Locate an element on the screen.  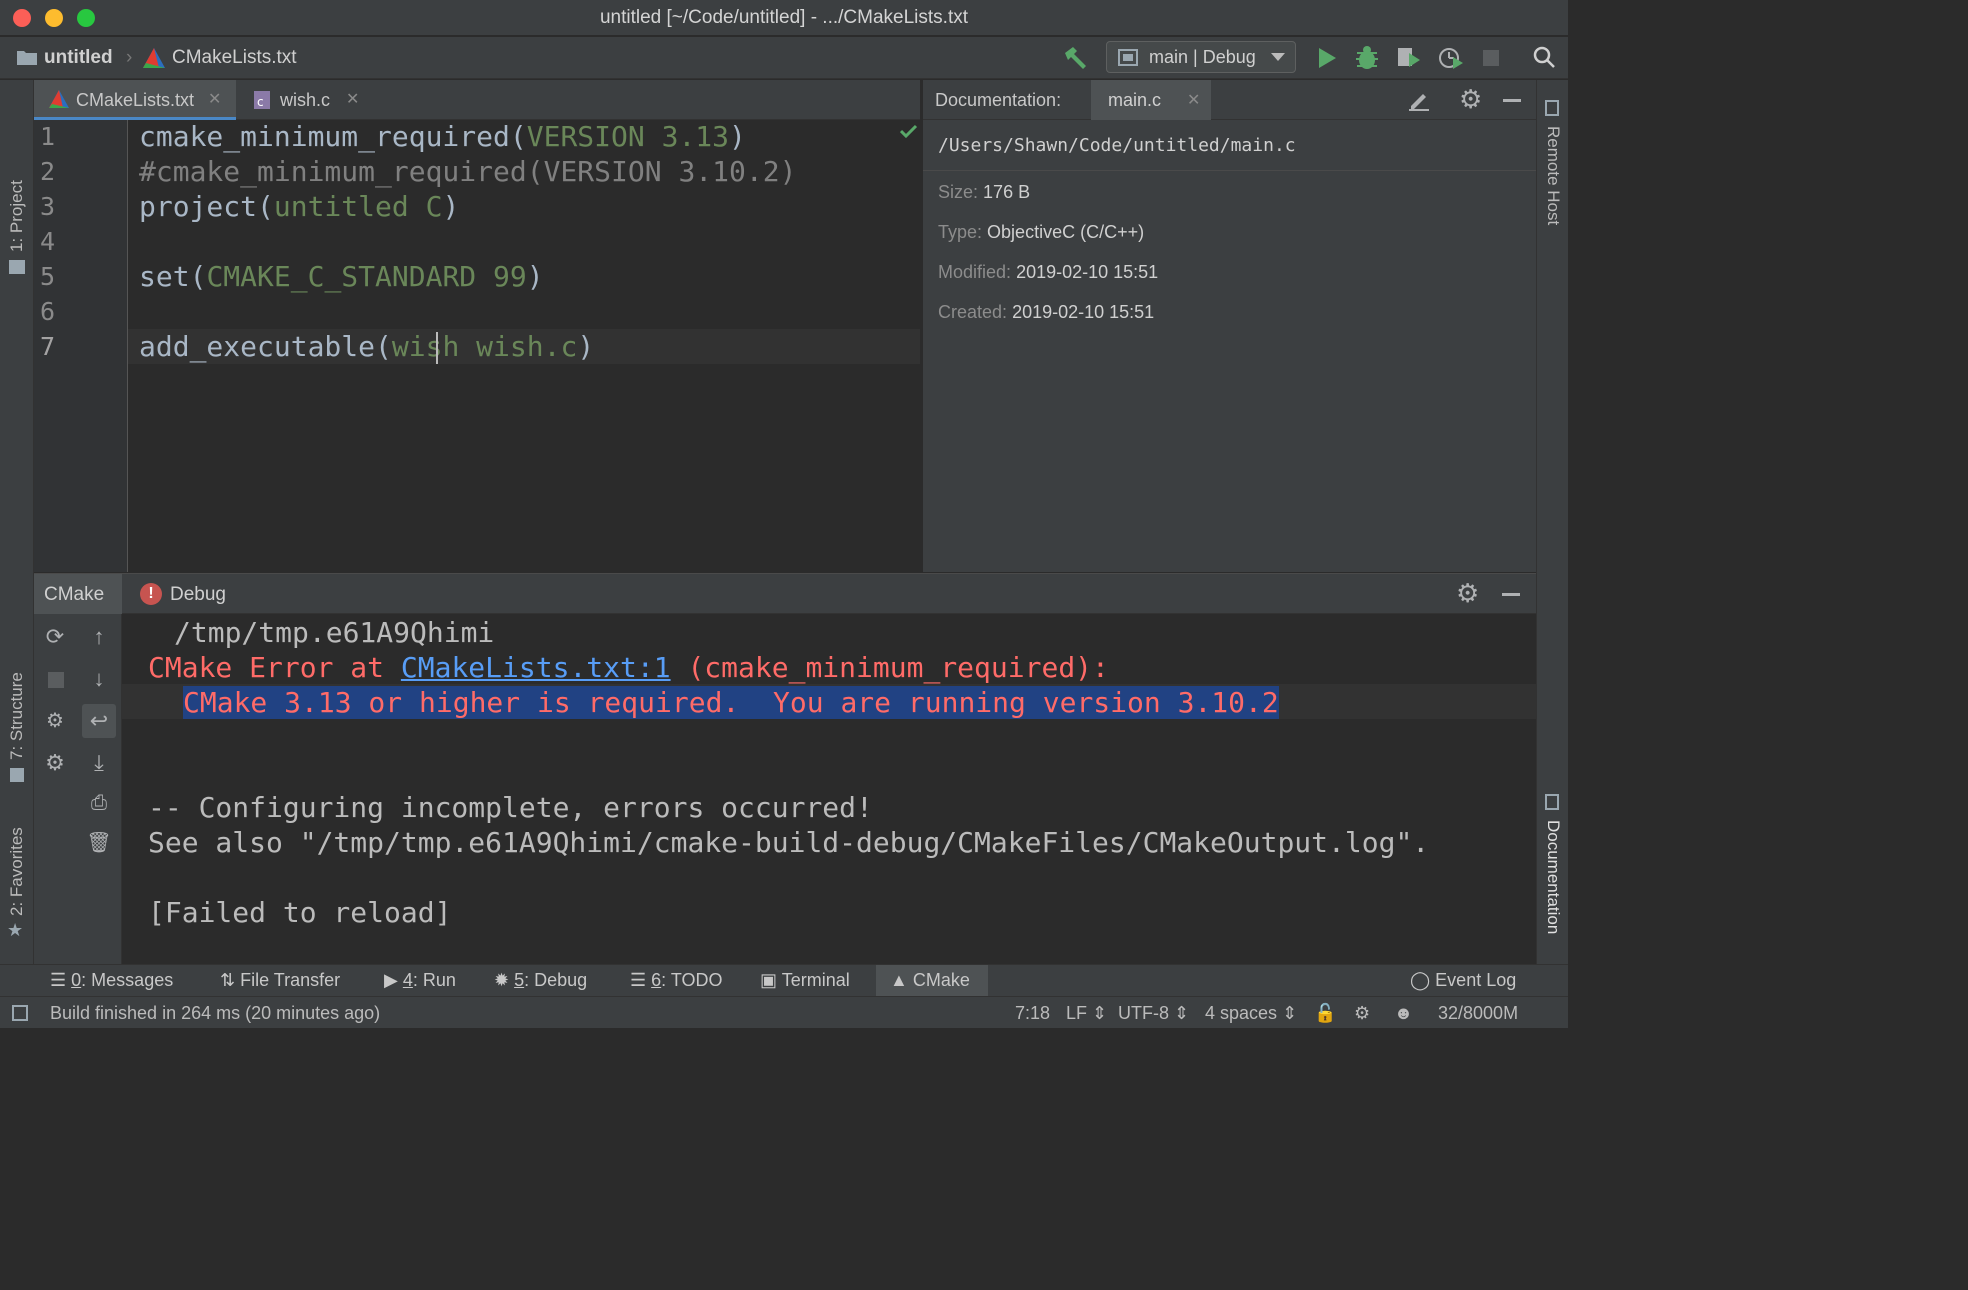
run-with-coverage-icon is located at coordinates (1409, 58).